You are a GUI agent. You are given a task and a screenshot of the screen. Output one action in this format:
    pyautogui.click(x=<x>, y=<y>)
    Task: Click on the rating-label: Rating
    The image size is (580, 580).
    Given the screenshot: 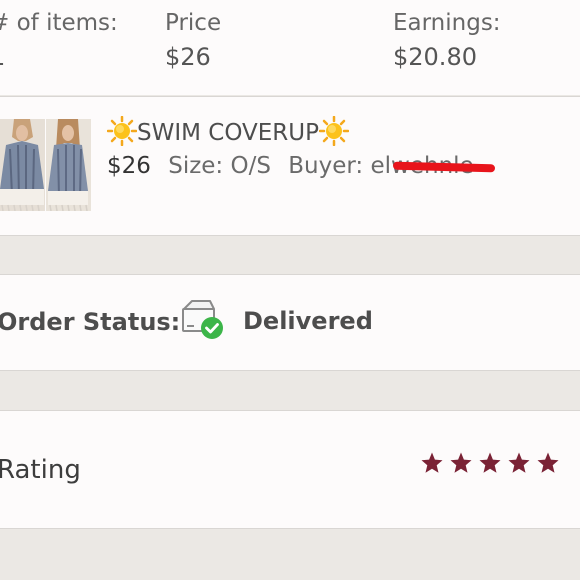 What is the action you would take?
    pyautogui.click(x=40, y=470)
    